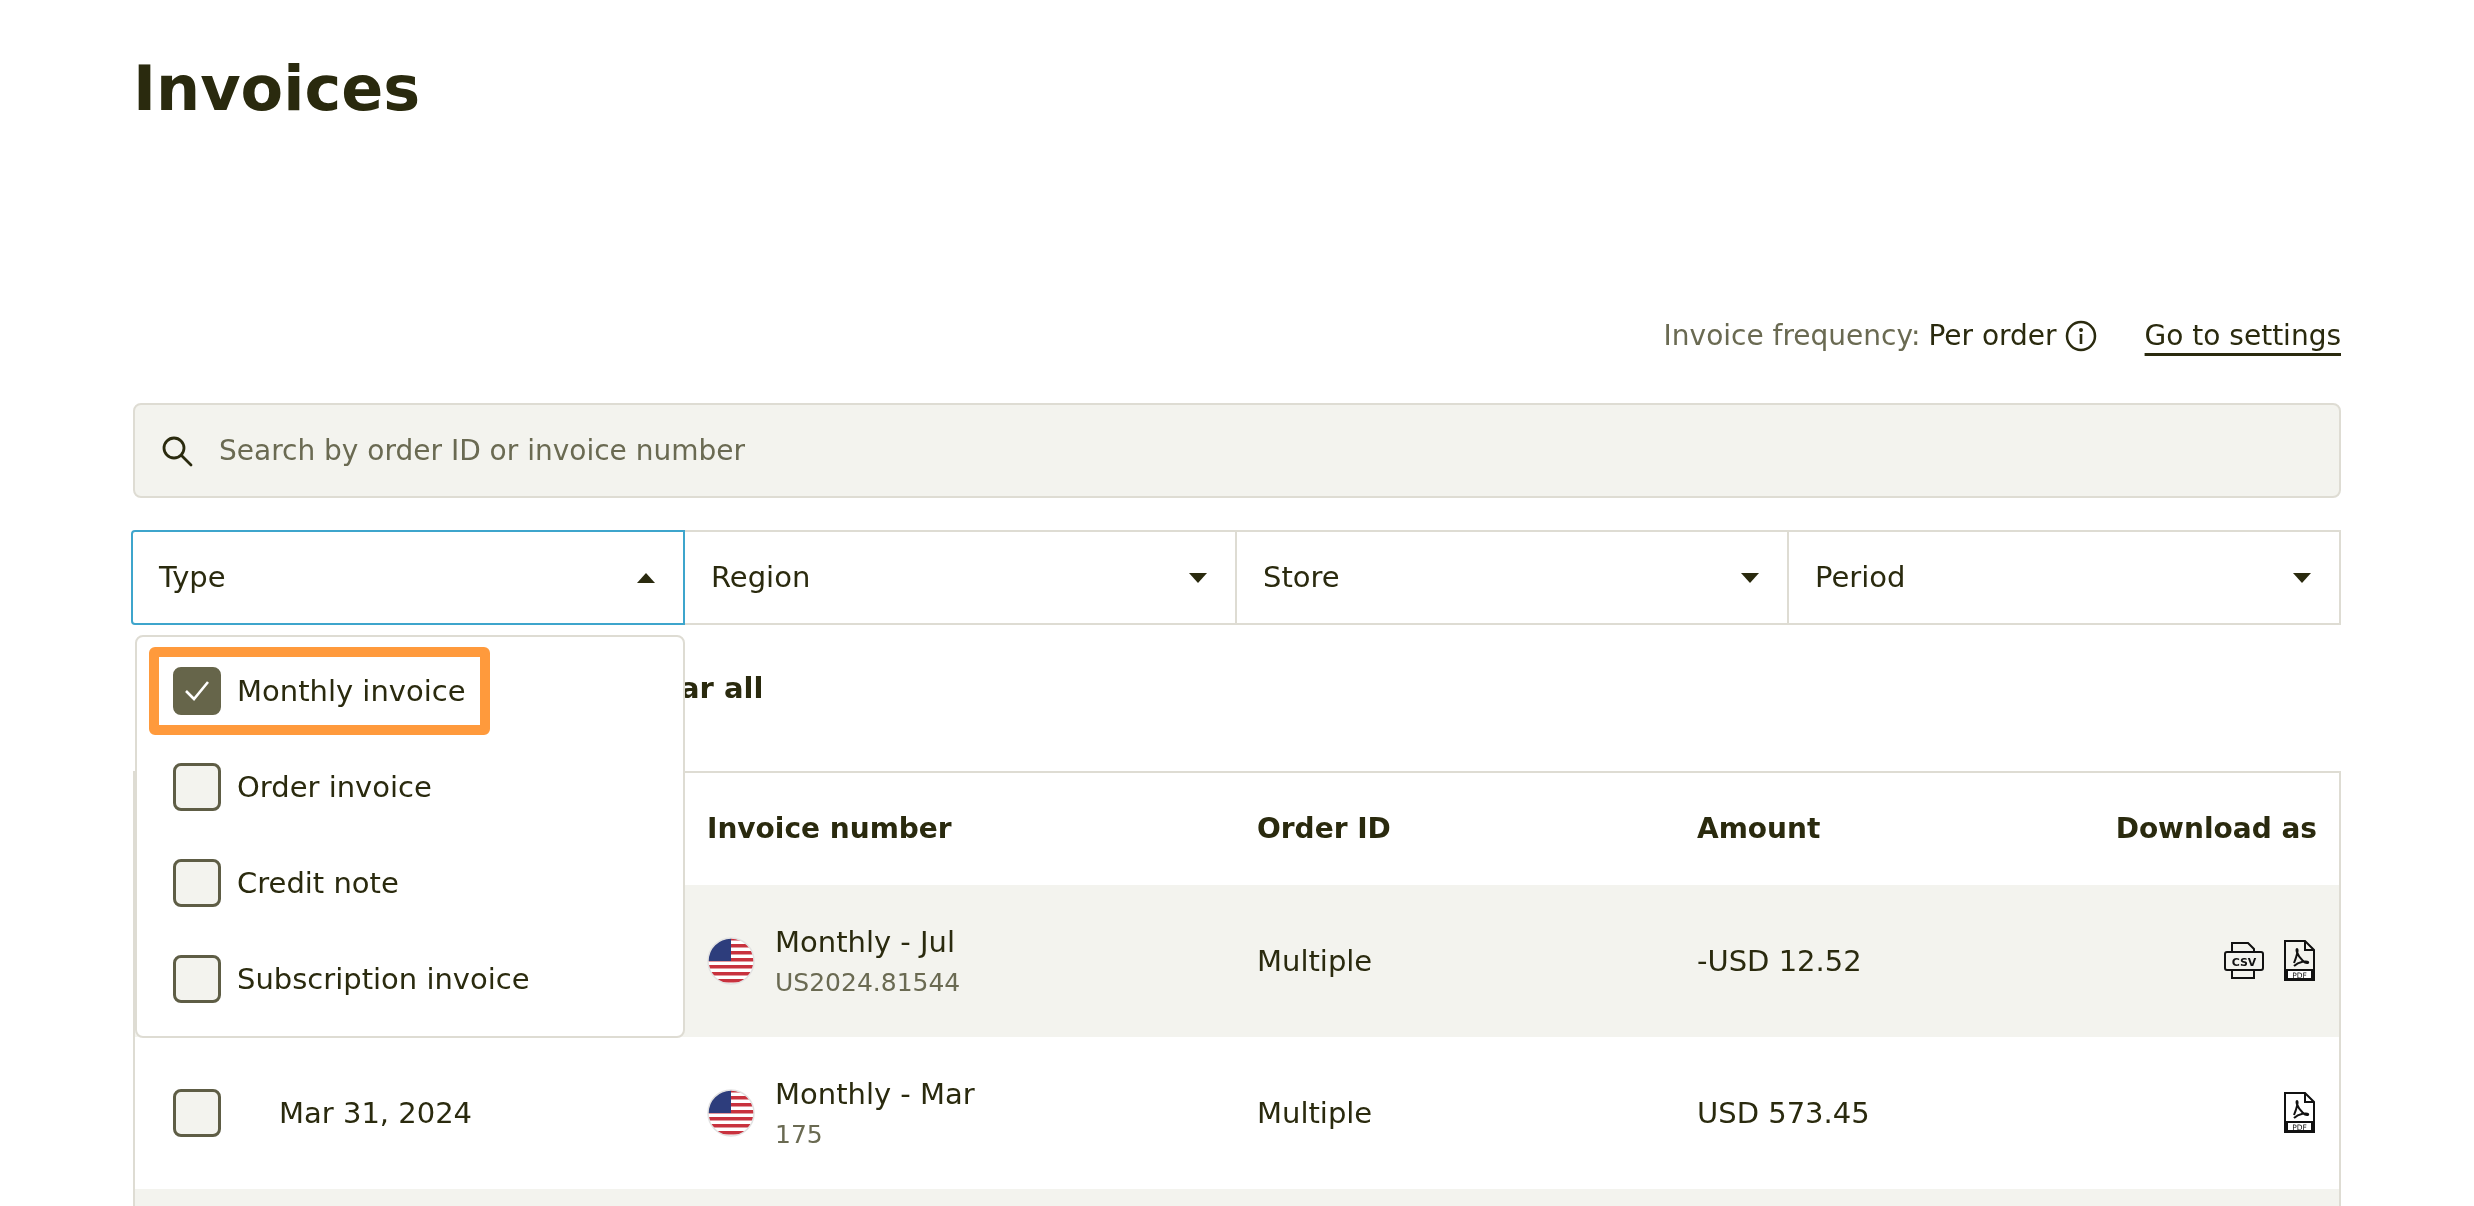 This screenshot has height=1206, width=2474. What do you see at coordinates (2064, 578) in the screenshot?
I see `filter-dropdown: Period` at bounding box center [2064, 578].